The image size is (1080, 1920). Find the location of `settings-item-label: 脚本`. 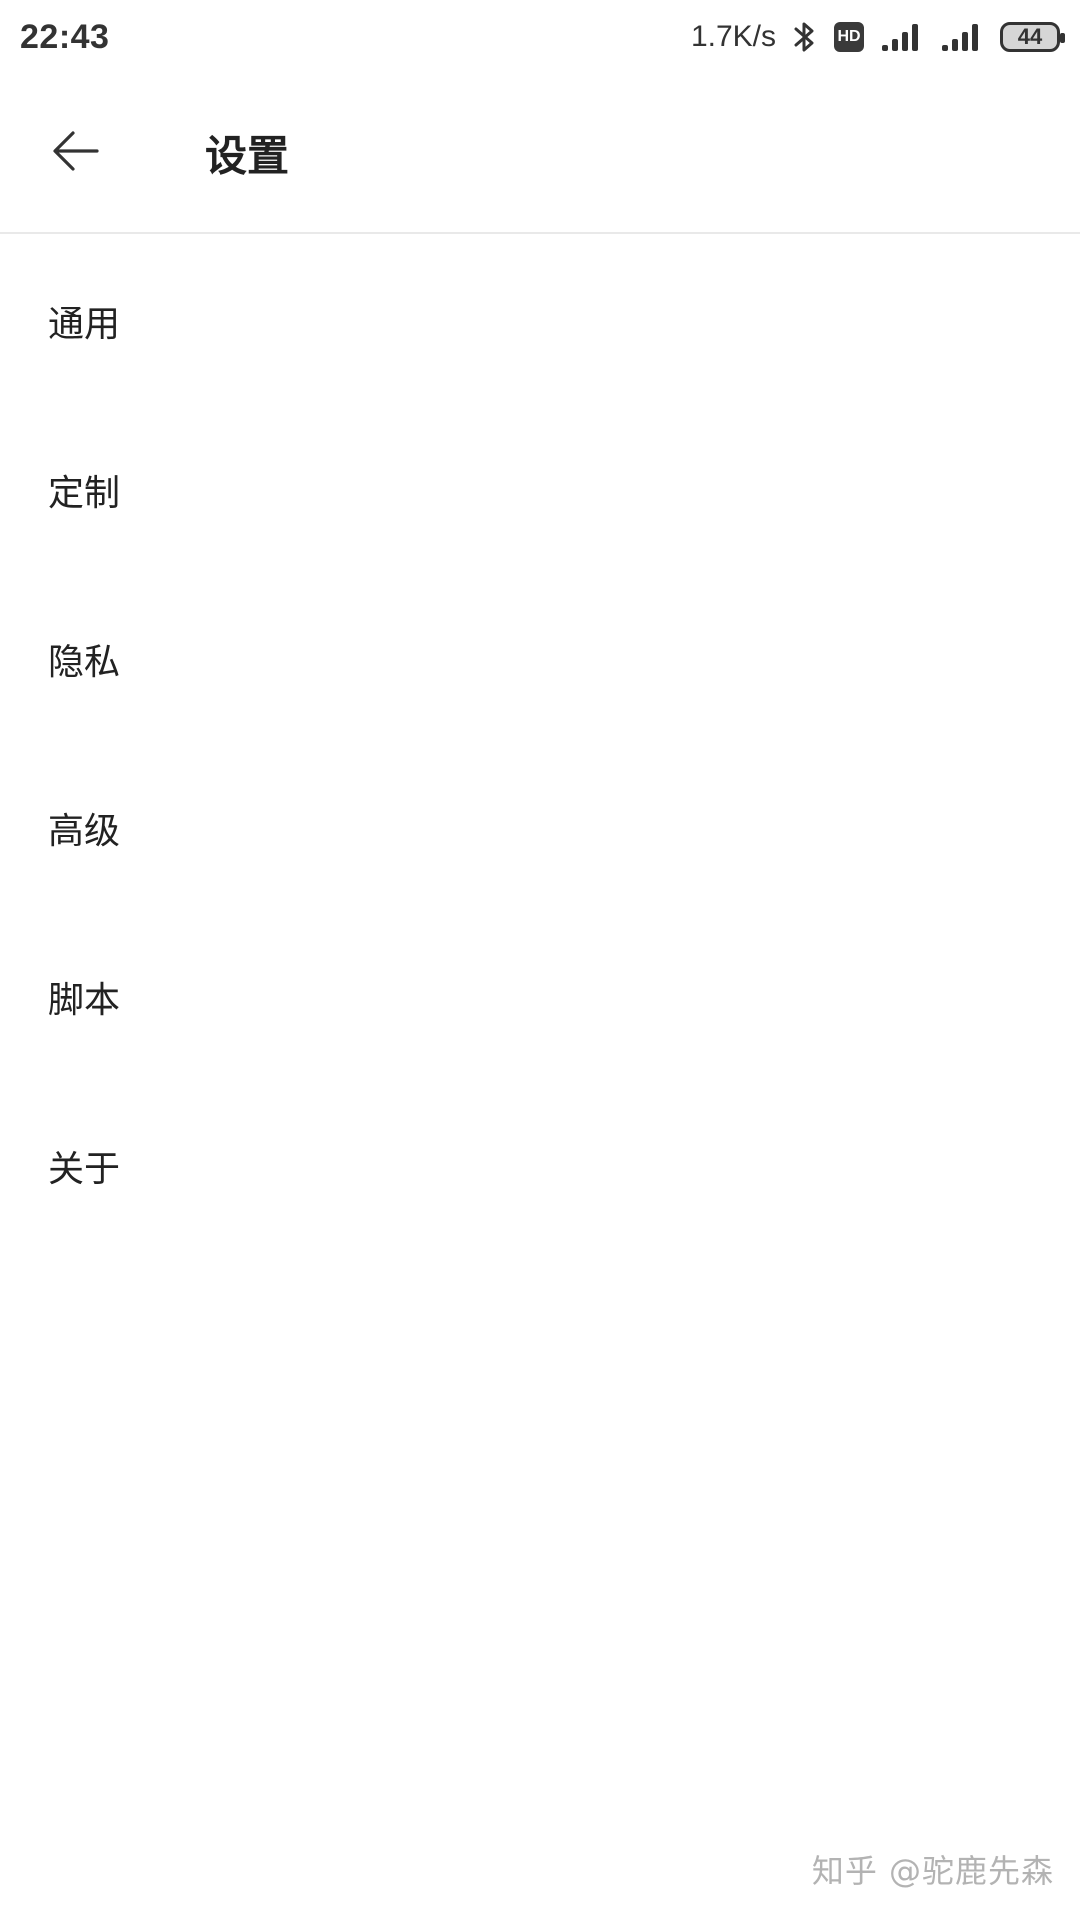

settings-item-label: 脚本 is located at coordinates (84, 1000).